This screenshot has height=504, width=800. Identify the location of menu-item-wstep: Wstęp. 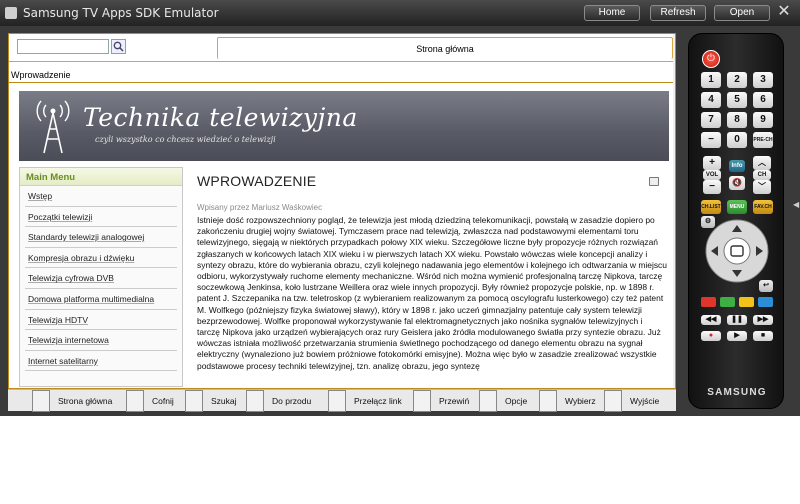
(101, 196).